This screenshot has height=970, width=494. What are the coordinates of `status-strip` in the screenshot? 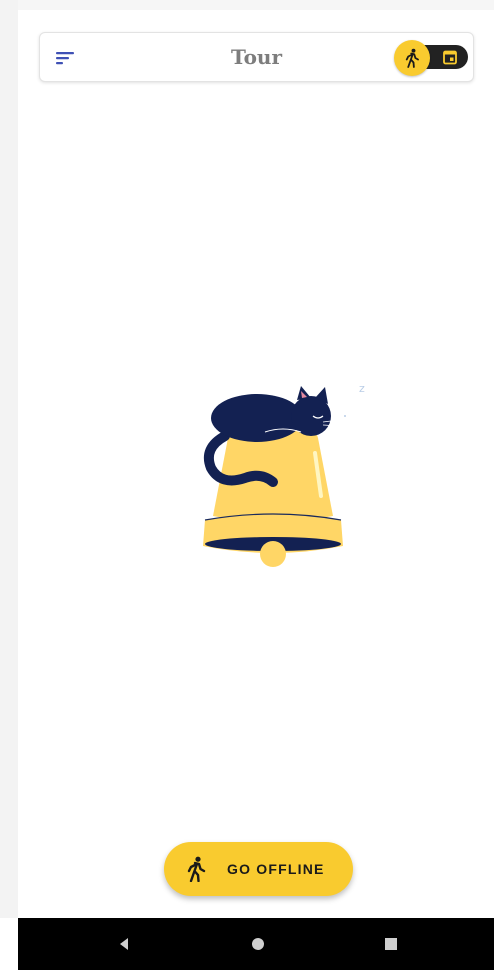 It's located at (256, 5).